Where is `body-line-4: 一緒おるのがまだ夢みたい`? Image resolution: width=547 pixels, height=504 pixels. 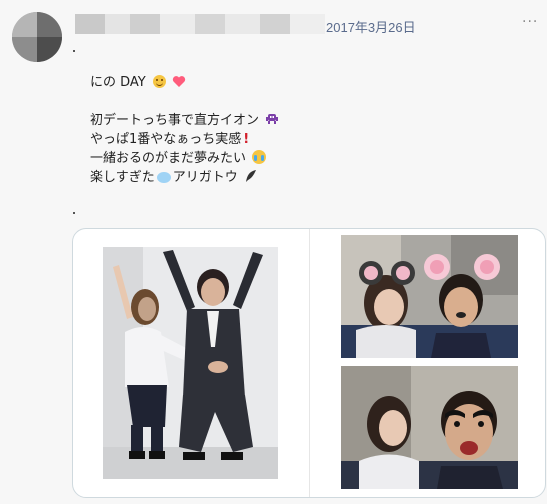 body-line-4: 一緒おるのがまだ夢みたい is located at coordinates (184, 158).